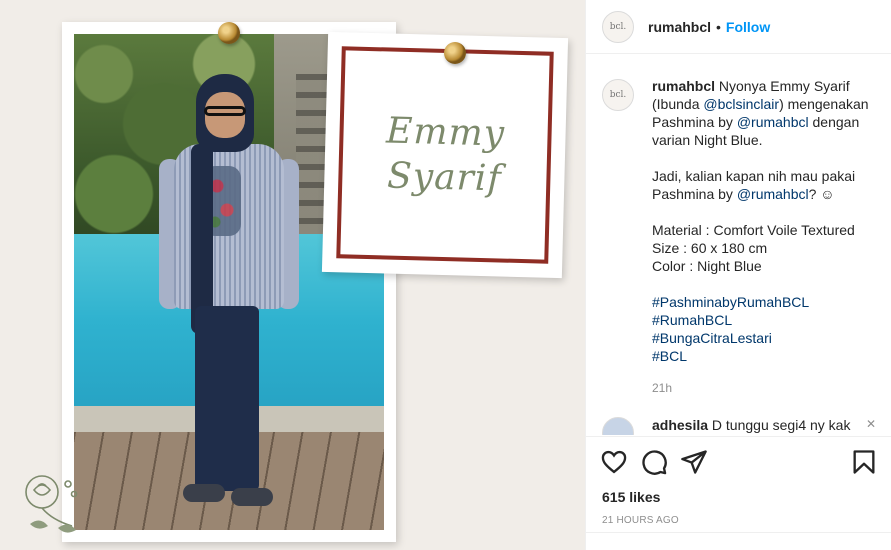  I want to click on post-header: bcl. rumahbcl • Follow, so click(738, 27).